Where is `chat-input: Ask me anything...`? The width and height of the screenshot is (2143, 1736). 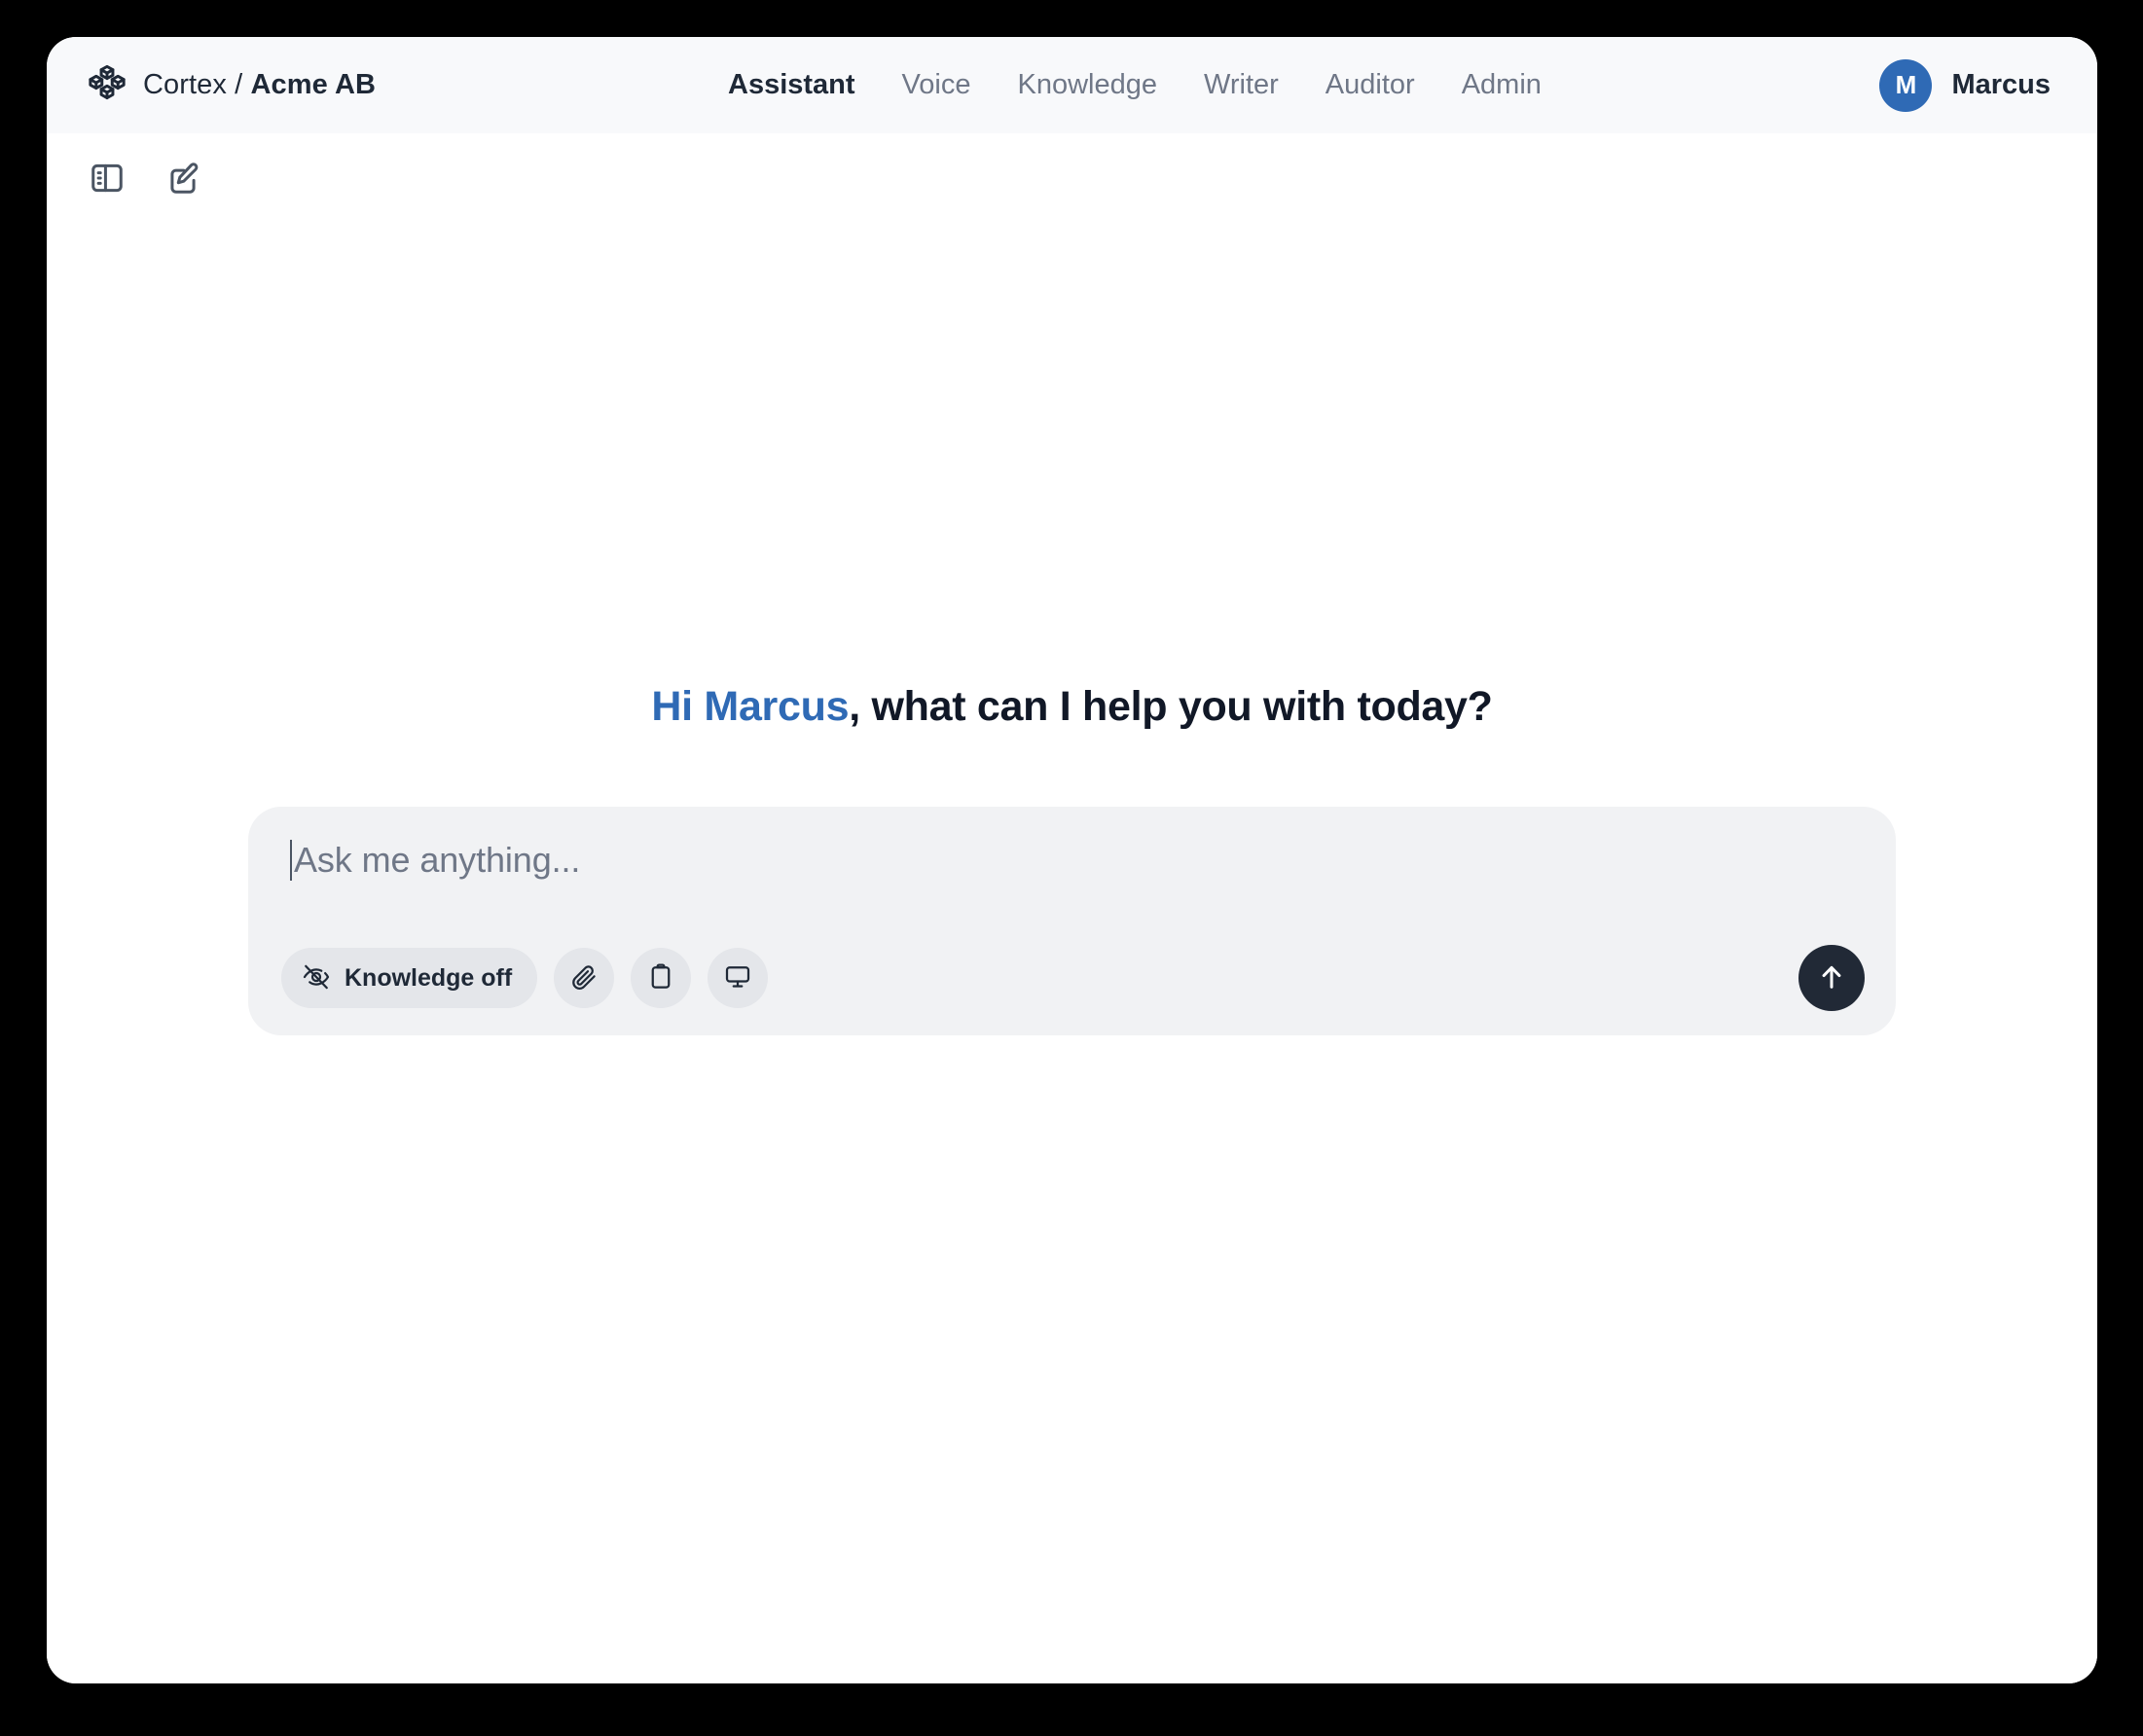
chat-input: Ask me anything... is located at coordinates (435, 861).